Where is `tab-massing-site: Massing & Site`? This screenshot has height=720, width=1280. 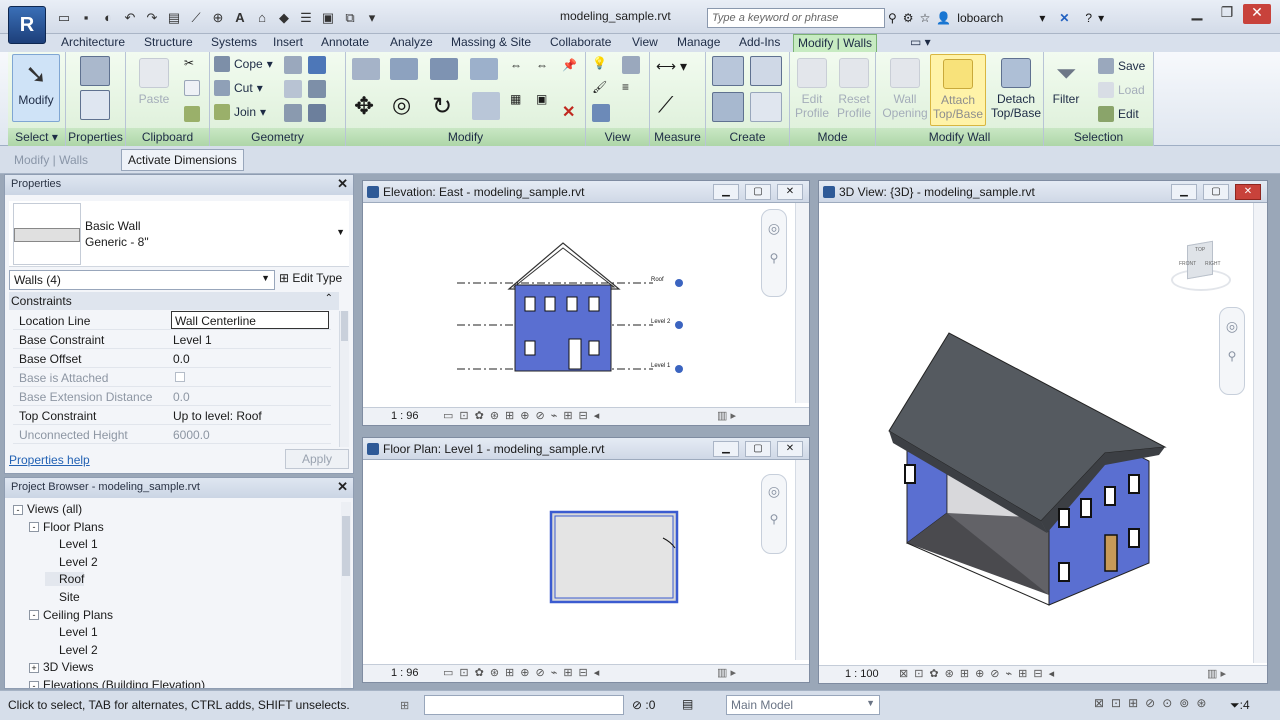
tab-massing-site: Massing & Site is located at coordinates (491, 43).